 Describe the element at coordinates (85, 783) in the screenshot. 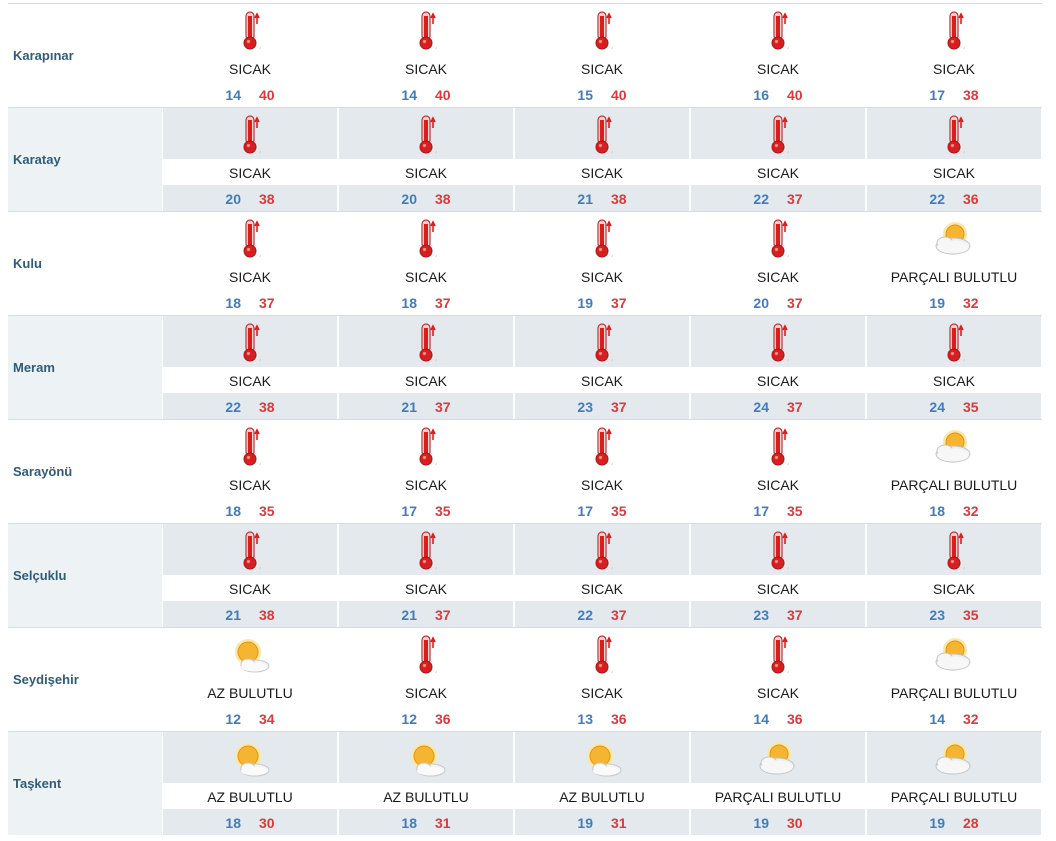

I see `district-name: Taşkent` at that location.